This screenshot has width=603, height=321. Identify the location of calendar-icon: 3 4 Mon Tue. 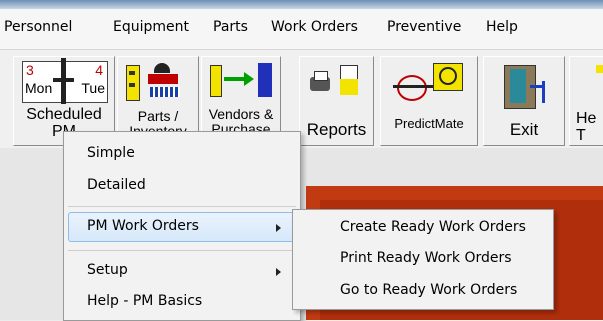
(65, 81).